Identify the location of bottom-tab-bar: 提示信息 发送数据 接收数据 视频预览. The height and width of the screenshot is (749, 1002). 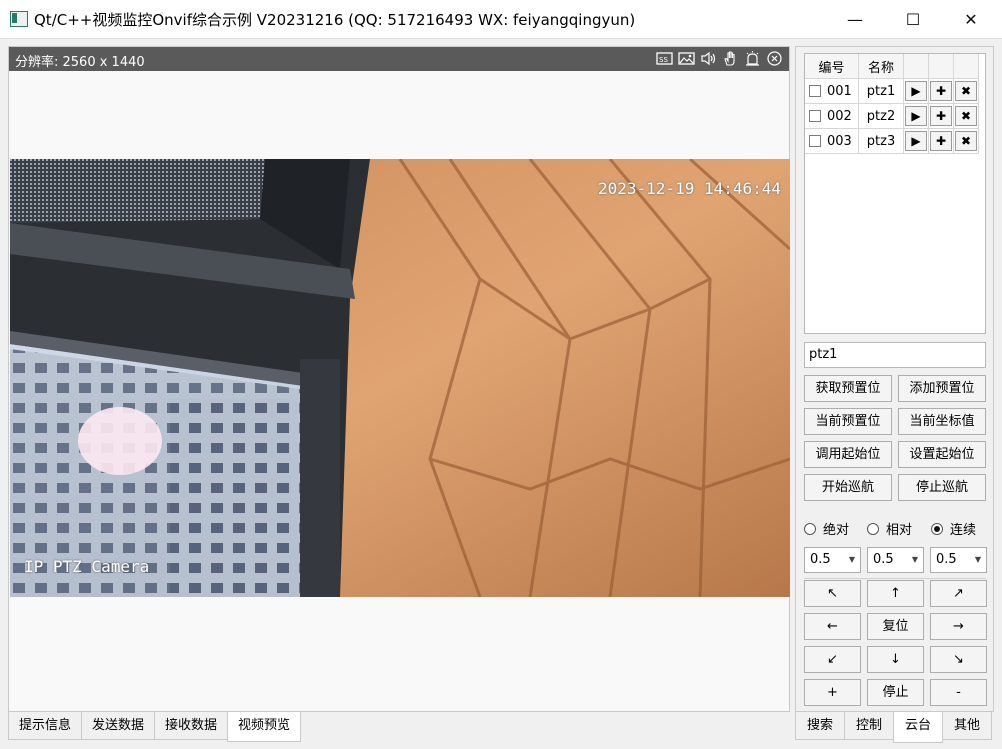
(155, 727).